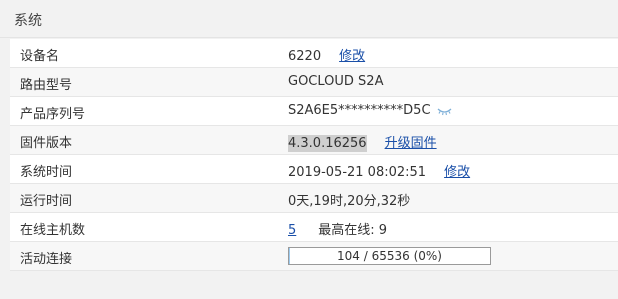 The height and width of the screenshot is (299, 618). I want to click on row-uptime: 运行时间 0天,19时,20分,32秒, so click(314, 198).